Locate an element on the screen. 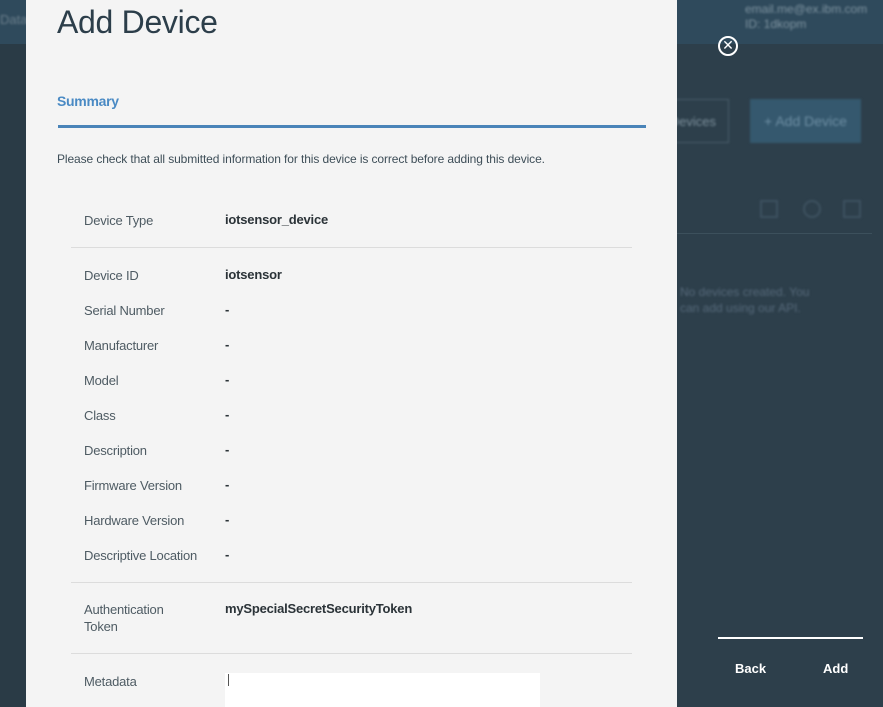 This screenshot has height=707, width=883. text-cursor is located at coordinates (228, 680).